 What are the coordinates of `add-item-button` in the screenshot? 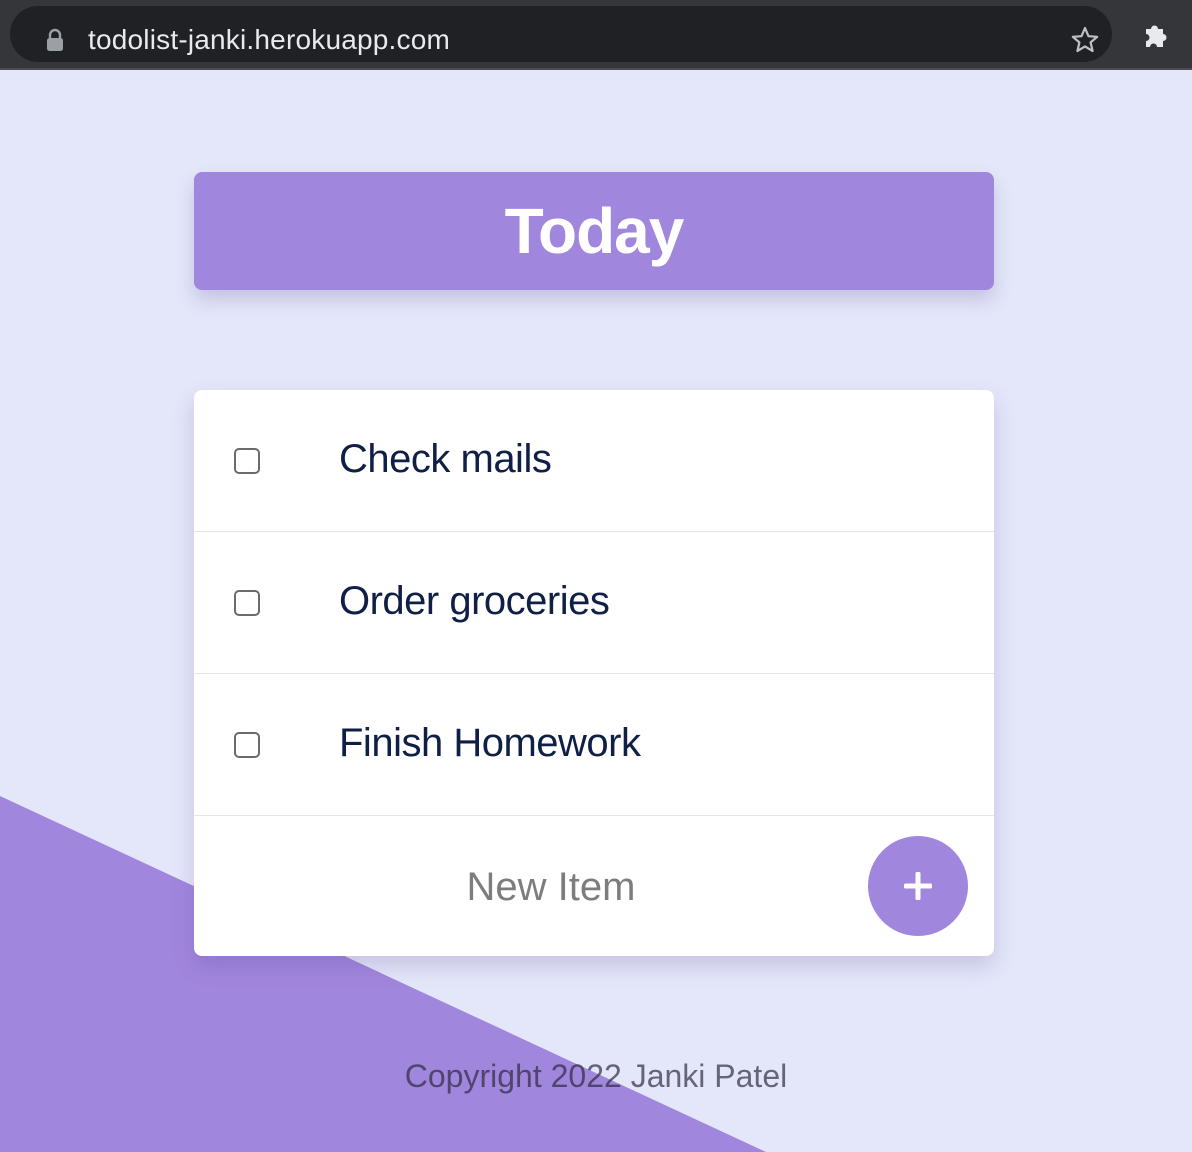 It's located at (918, 886).